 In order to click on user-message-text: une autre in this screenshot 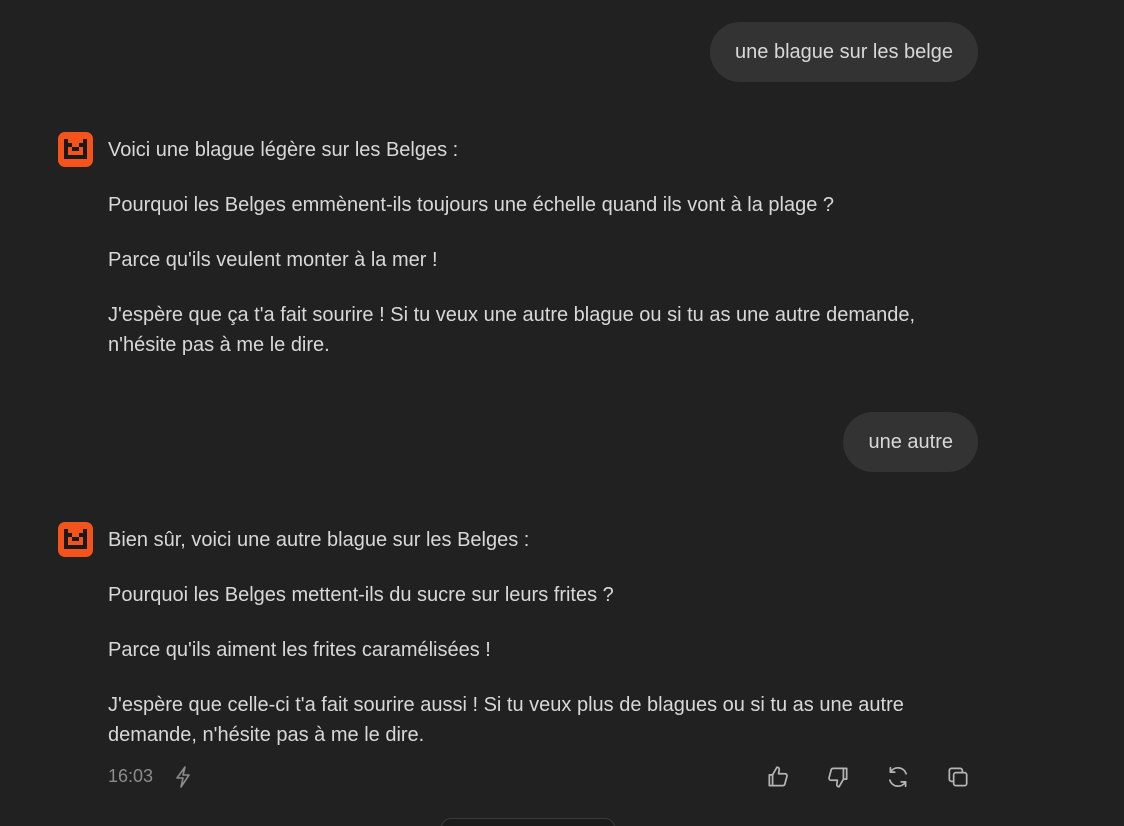, I will do `click(910, 442)`.